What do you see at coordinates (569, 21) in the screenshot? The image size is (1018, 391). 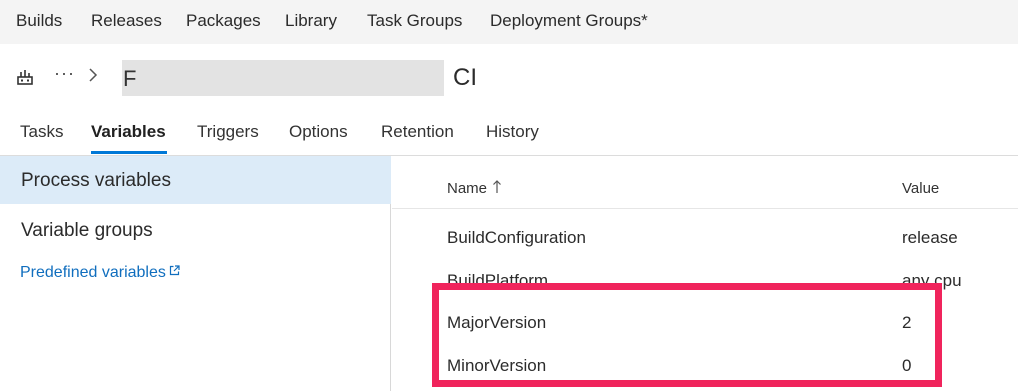 I see `hub-item-deployment-groups: Deployment Groups*` at bounding box center [569, 21].